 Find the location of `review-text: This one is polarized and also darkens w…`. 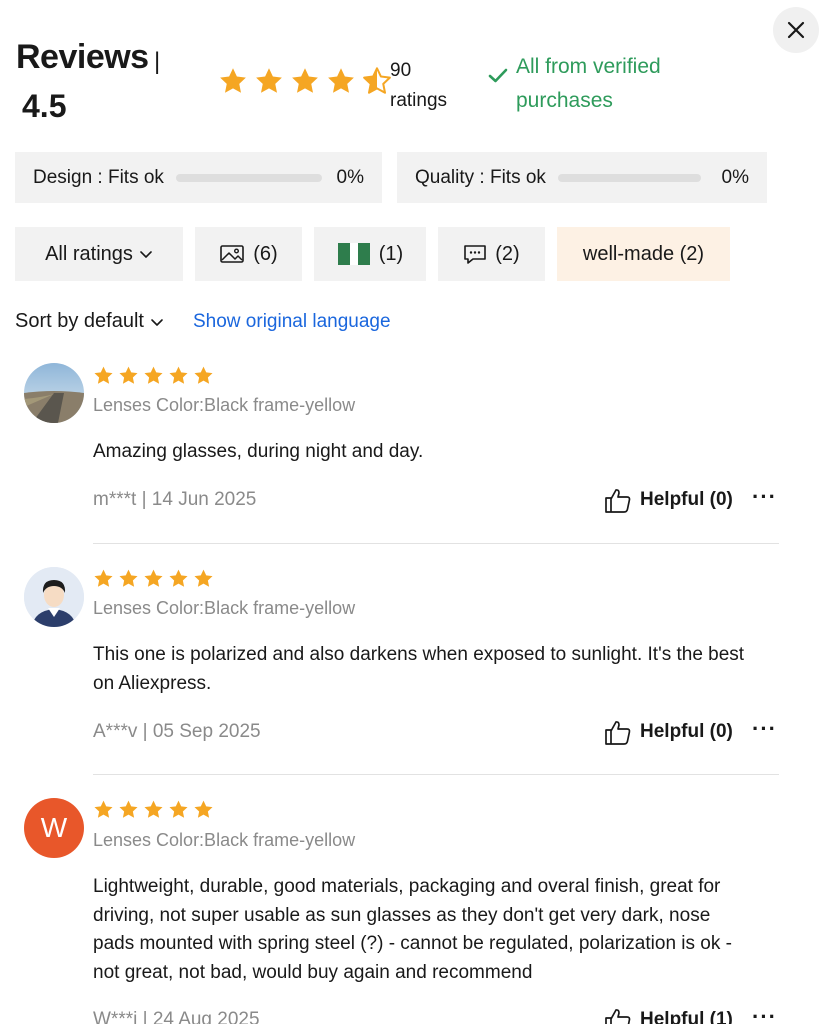

review-text: This one is polarized and also darkens w… is located at coordinates (419, 669).